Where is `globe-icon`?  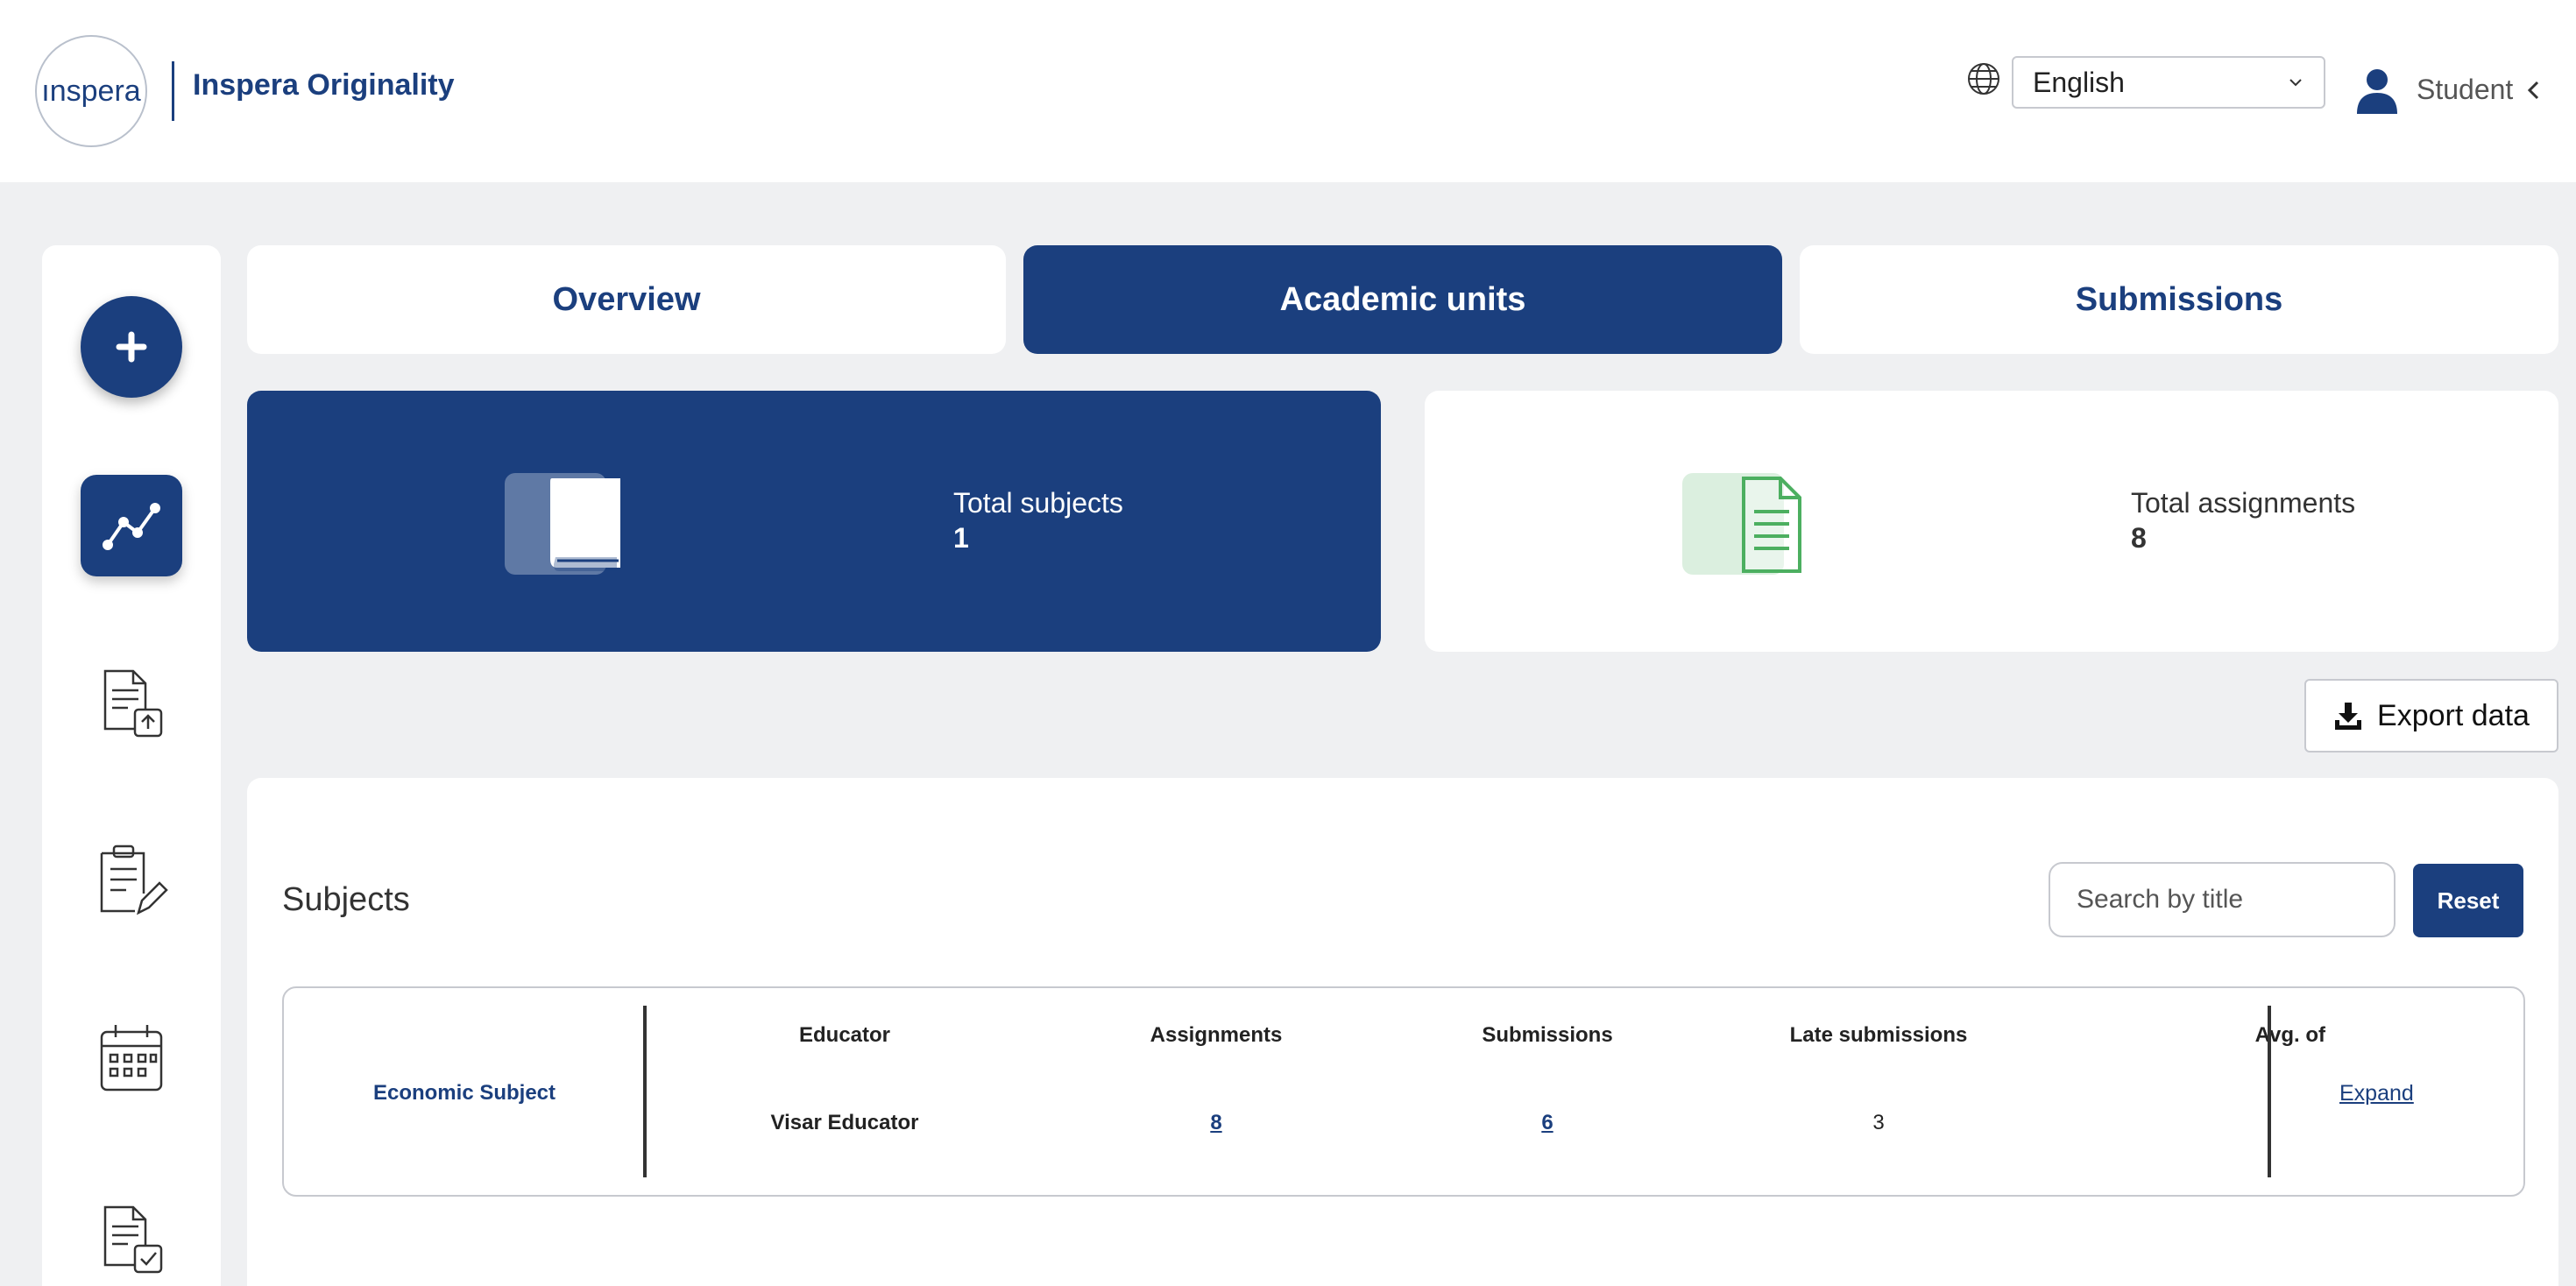 globe-icon is located at coordinates (1983, 79).